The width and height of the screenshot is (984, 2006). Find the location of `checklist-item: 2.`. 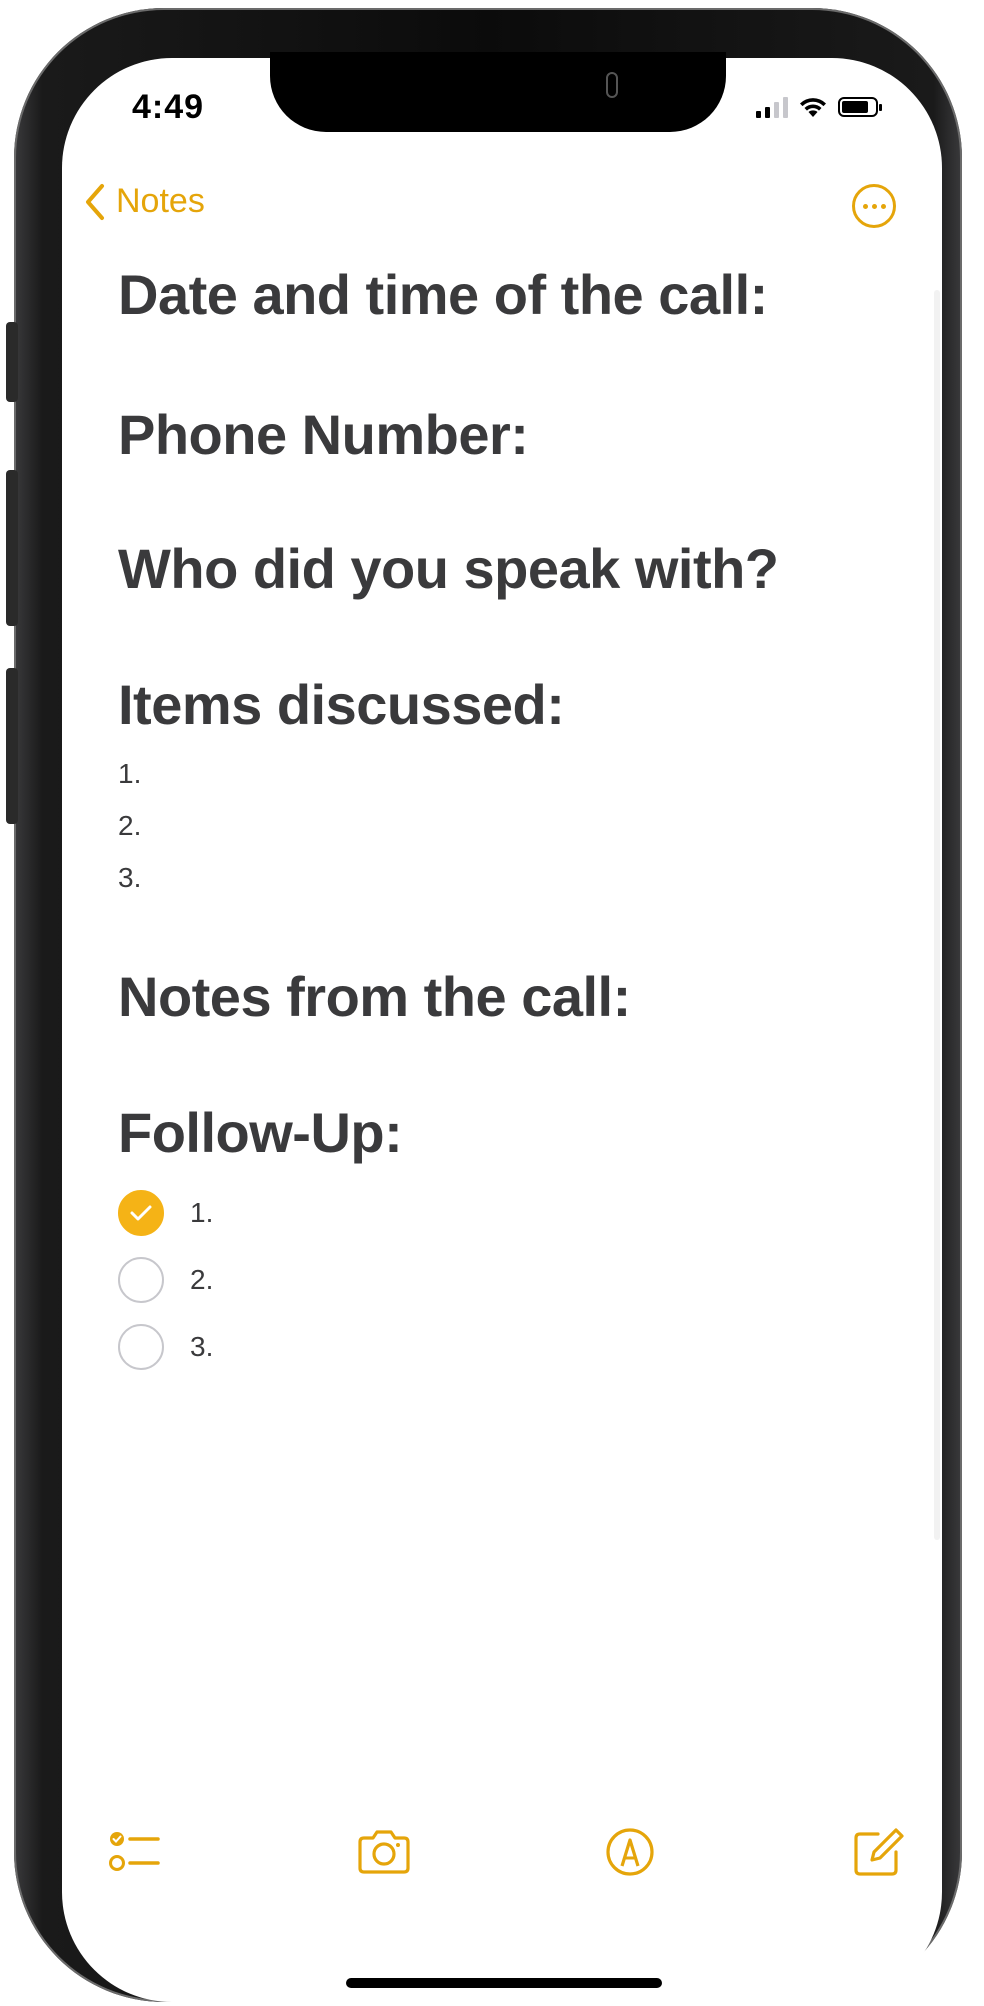

checklist-item: 2. is located at coordinates (165, 1280).